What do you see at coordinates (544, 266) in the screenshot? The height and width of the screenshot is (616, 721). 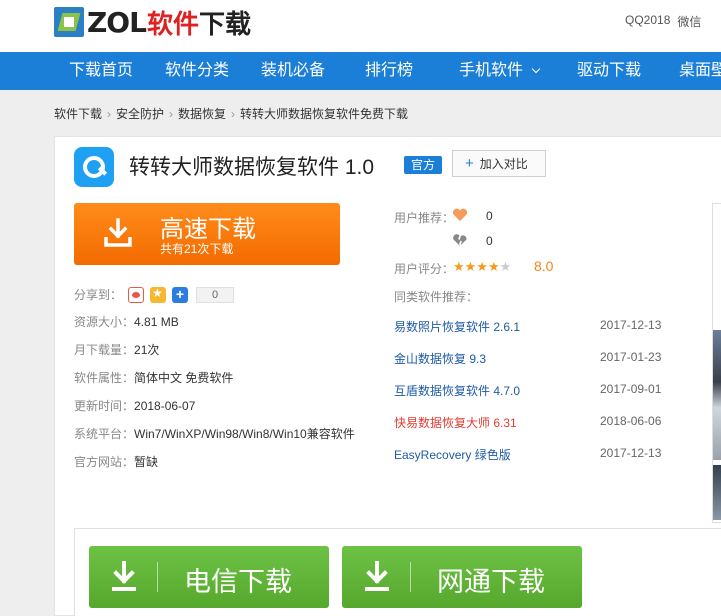 I see `rating-score: 8.0` at bounding box center [544, 266].